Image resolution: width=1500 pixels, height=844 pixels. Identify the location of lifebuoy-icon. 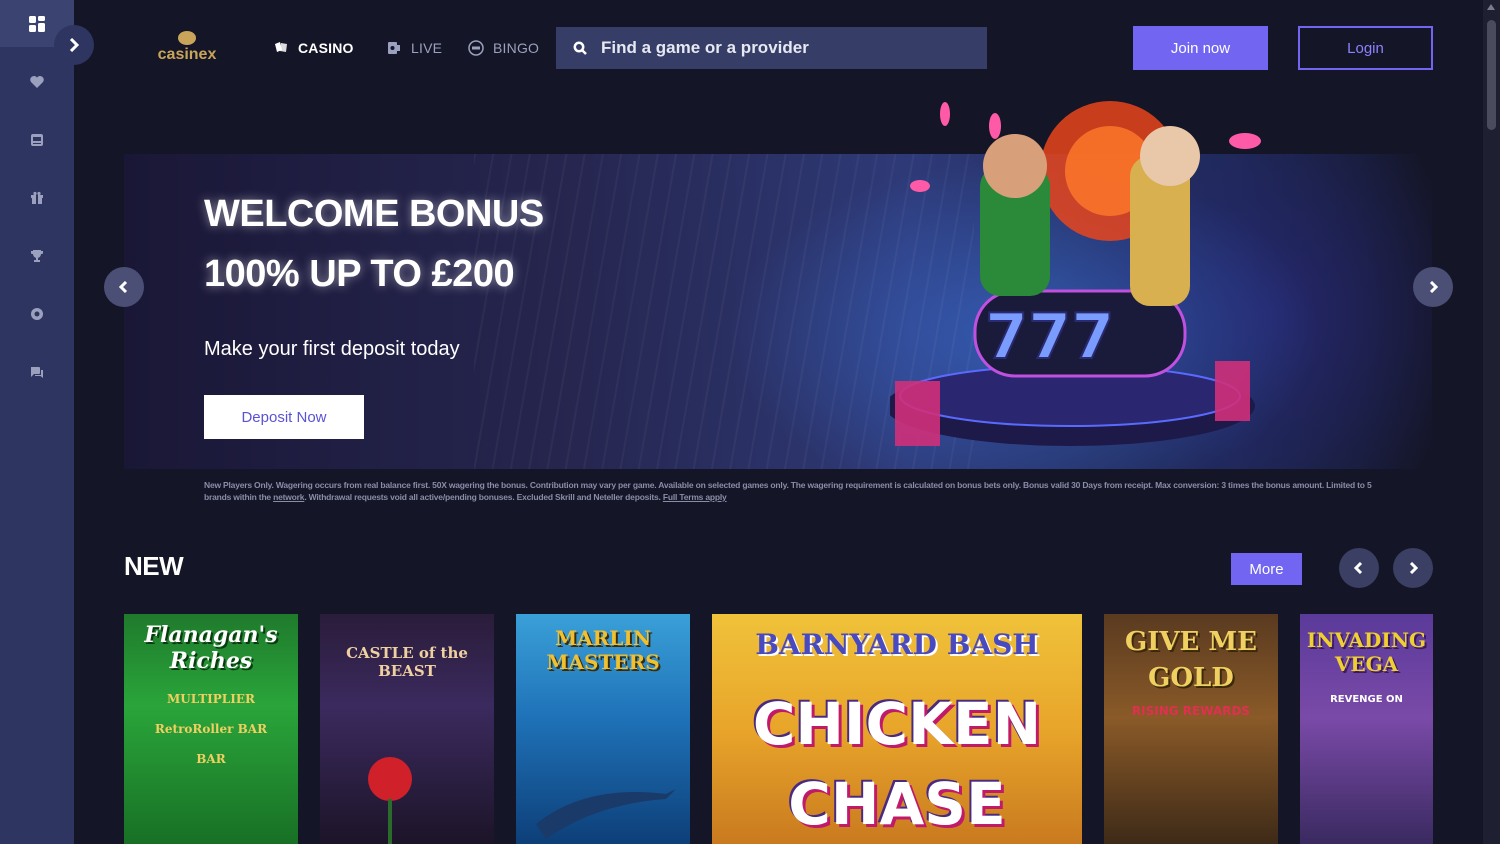
(37, 314).